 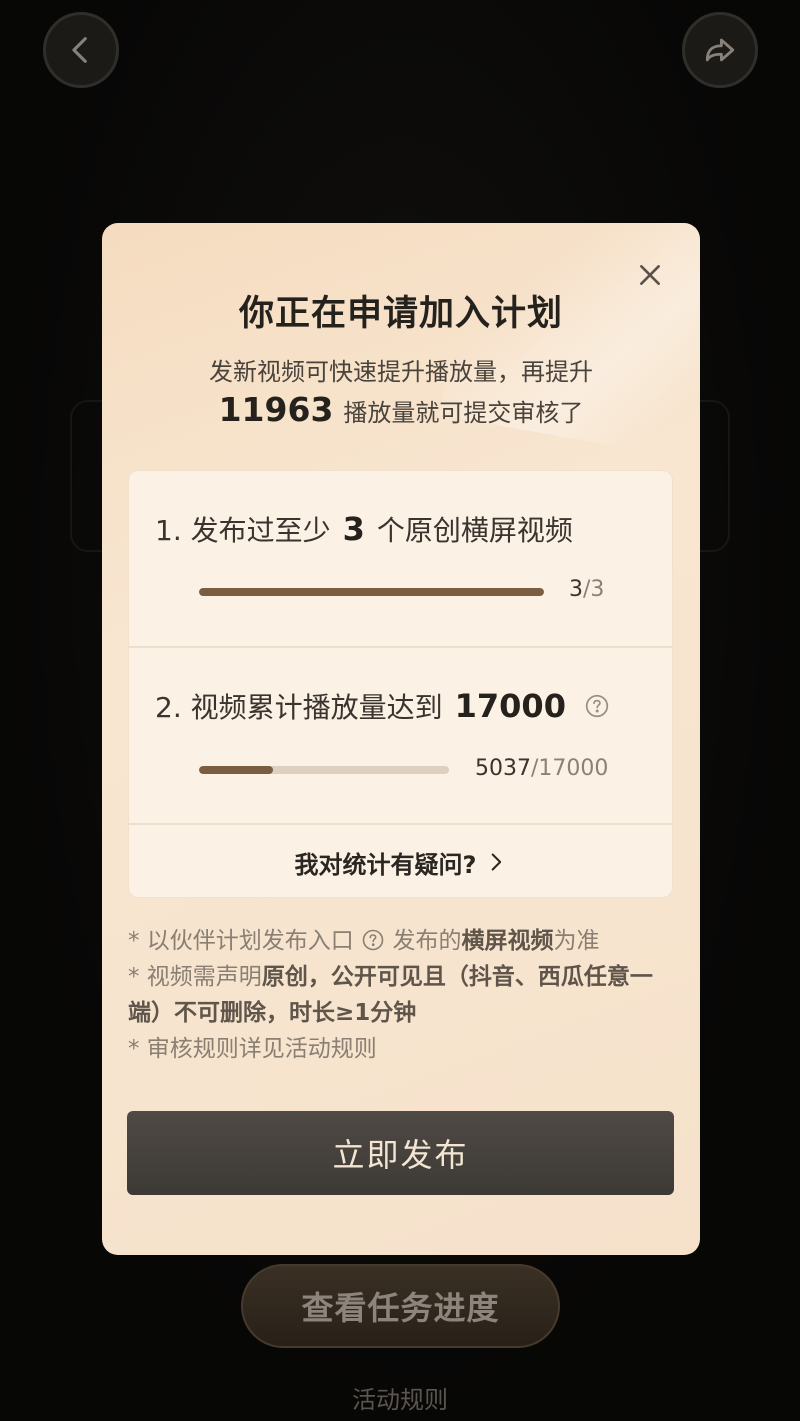 What do you see at coordinates (195, 977) in the screenshot?
I see `note-text: * 视频需声明` at bounding box center [195, 977].